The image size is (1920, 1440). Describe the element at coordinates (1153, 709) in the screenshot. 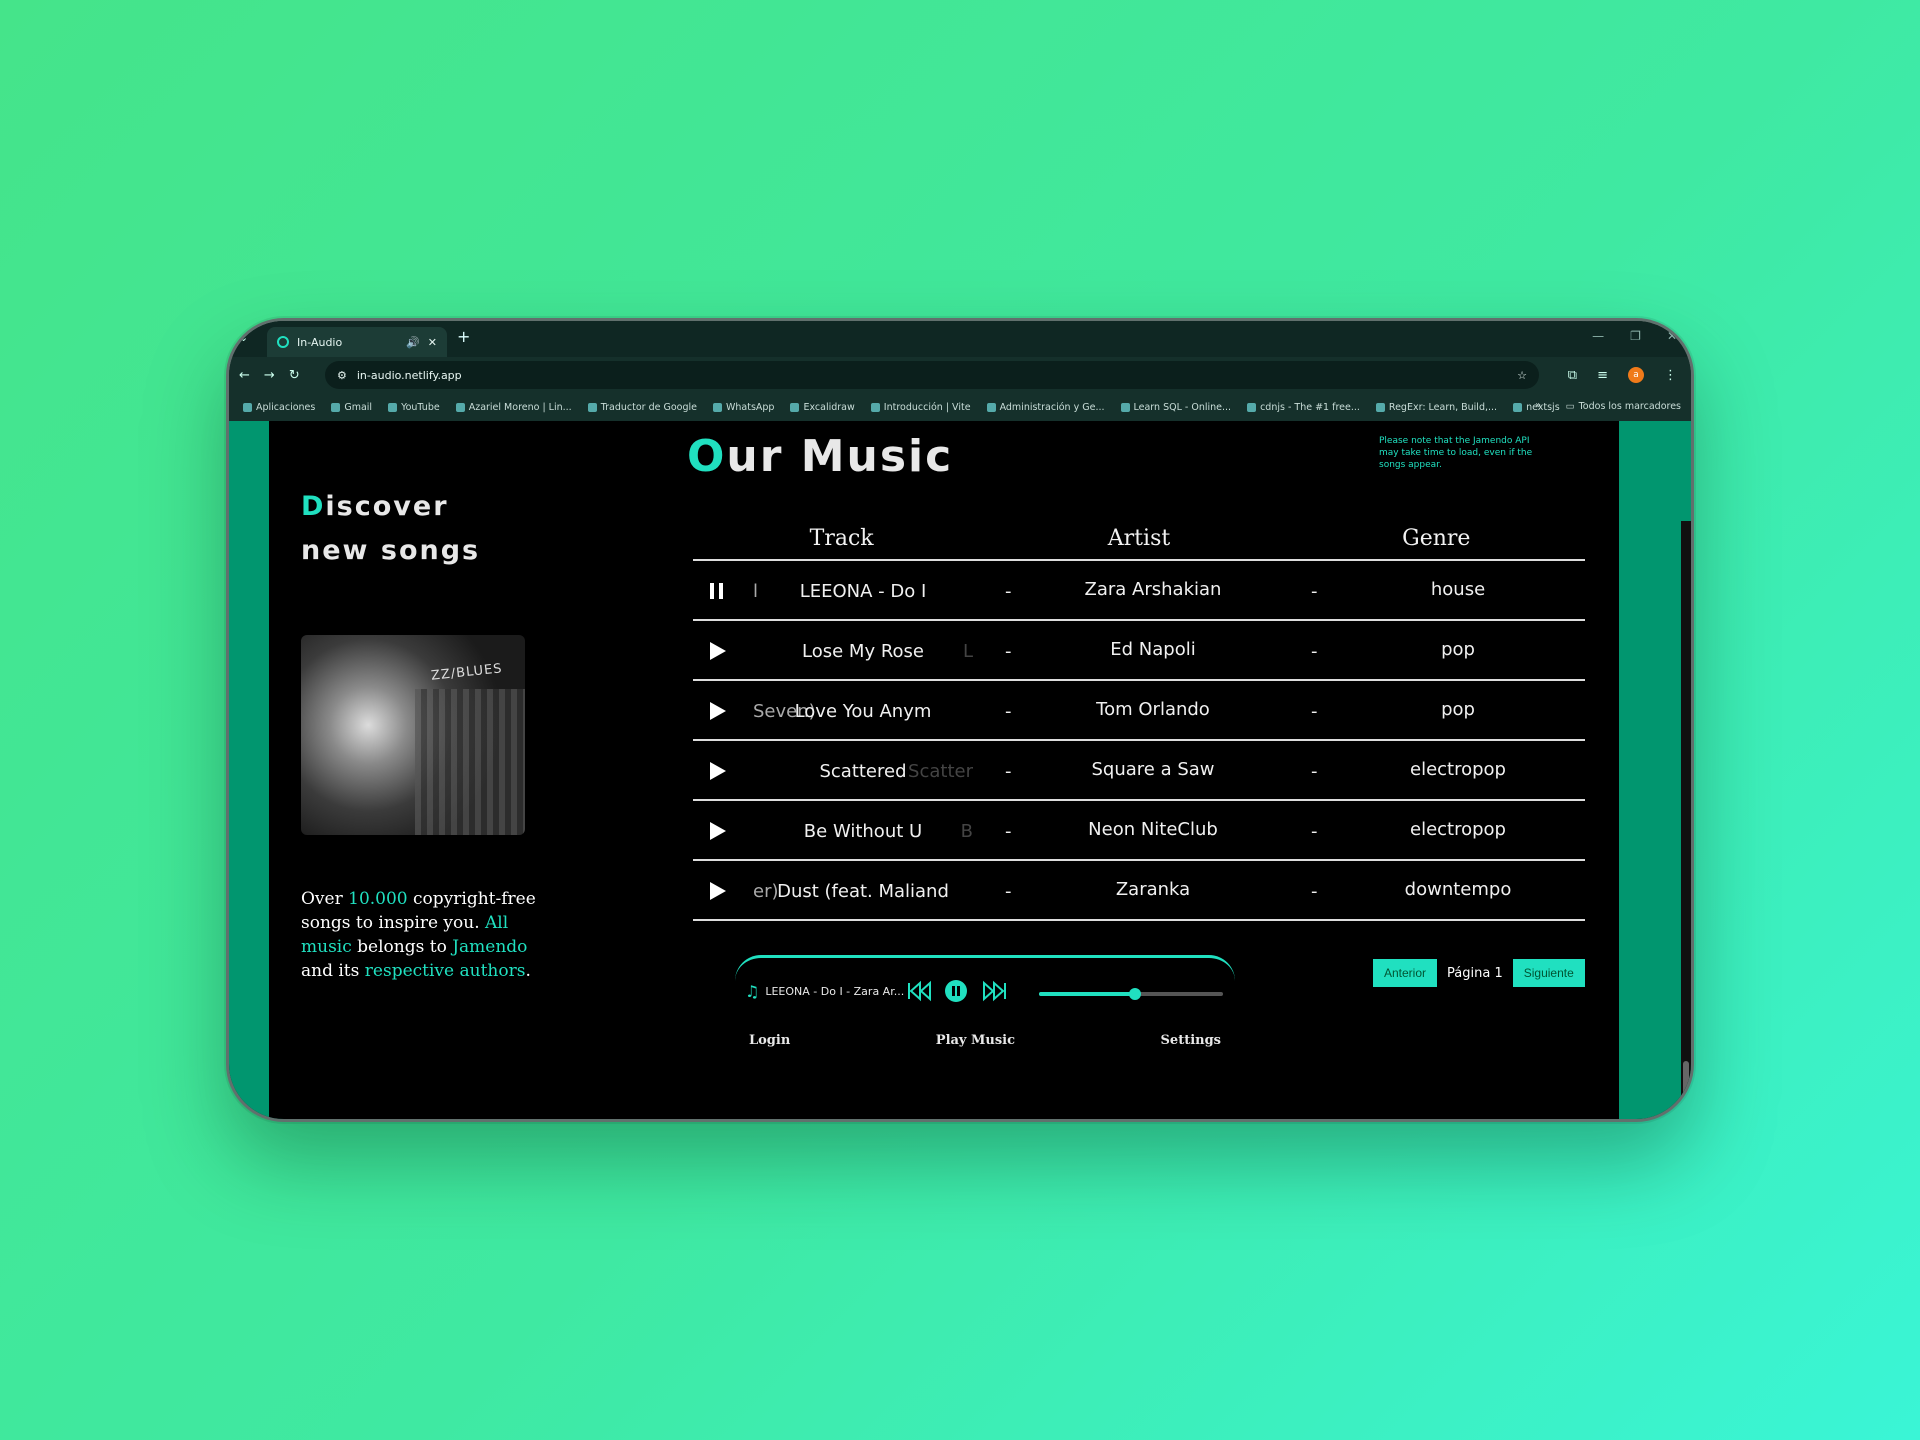

I see `track-artist: Tom Orlando` at that location.